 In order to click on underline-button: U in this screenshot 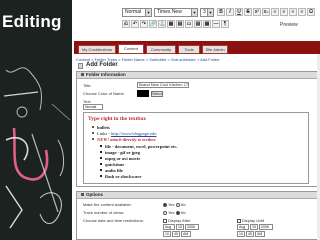, I will do `click(239, 12)`.